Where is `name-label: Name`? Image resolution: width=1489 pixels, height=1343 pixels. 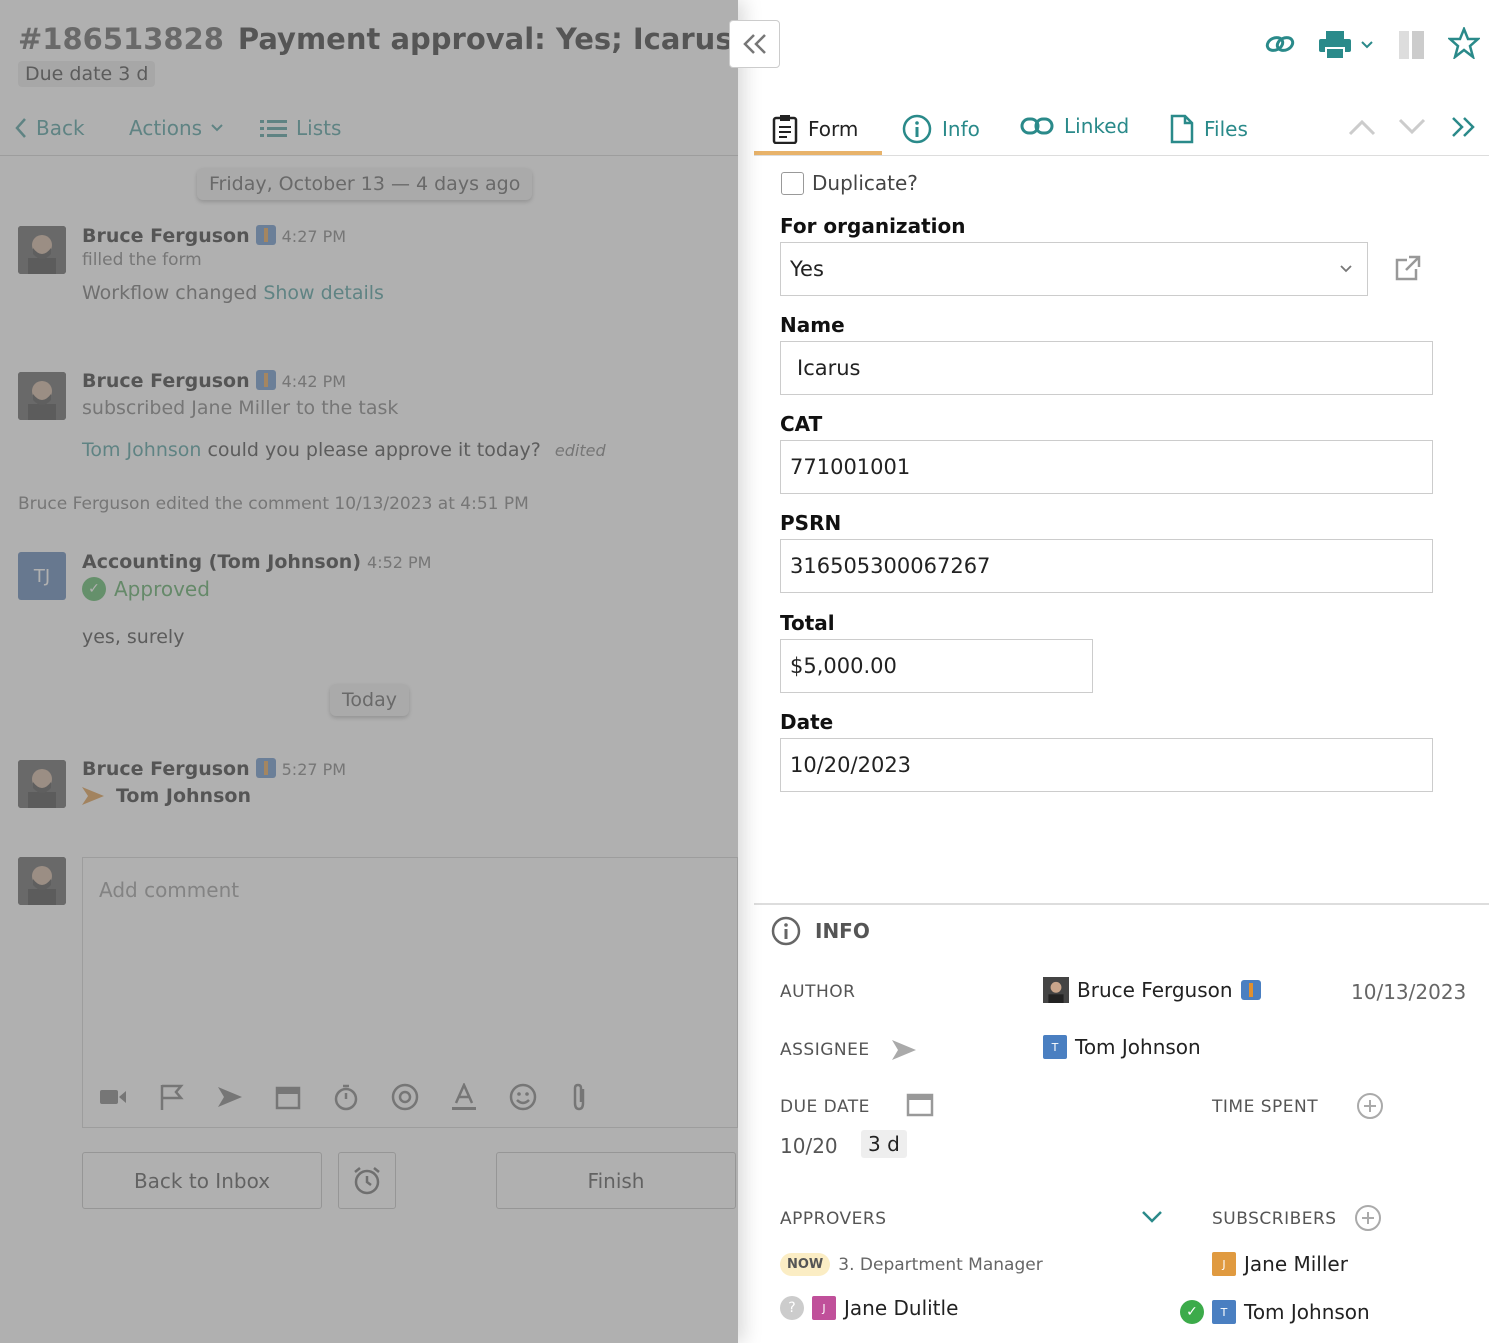
name-label: Name is located at coordinates (812, 325).